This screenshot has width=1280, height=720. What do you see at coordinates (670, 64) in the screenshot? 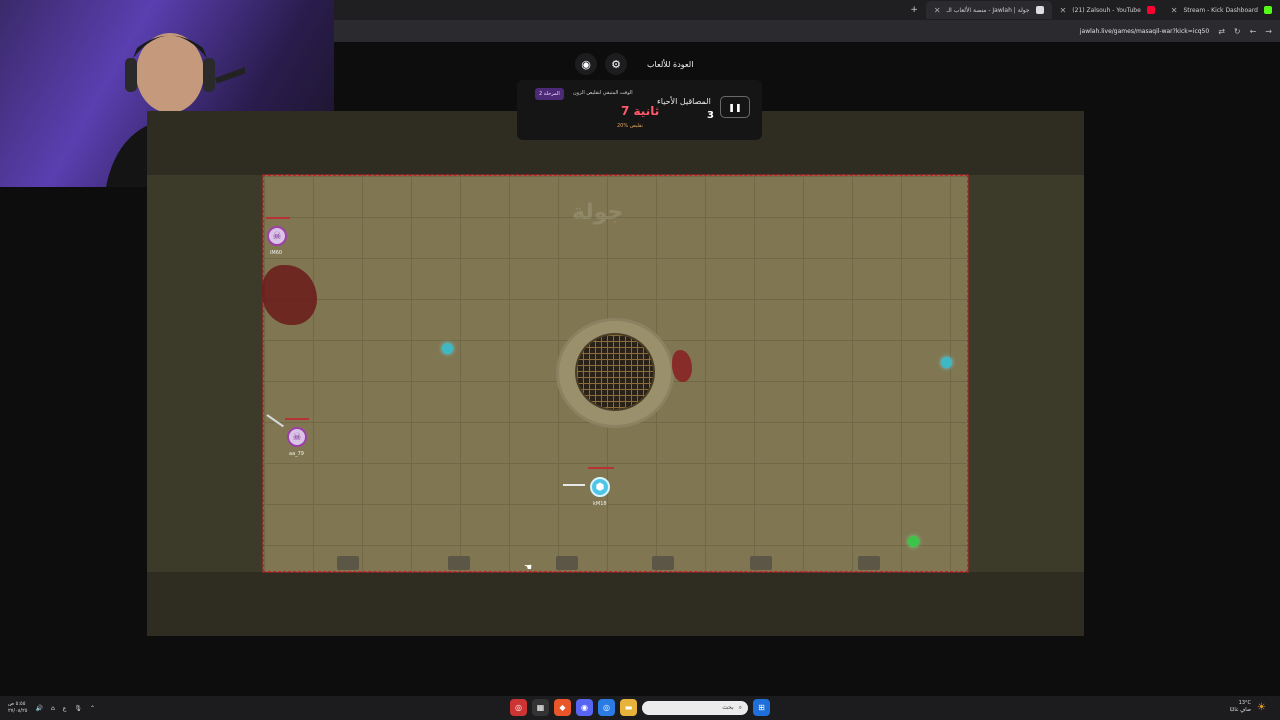
I see `back-to-games-link: العودة للألعاب` at bounding box center [670, 64].